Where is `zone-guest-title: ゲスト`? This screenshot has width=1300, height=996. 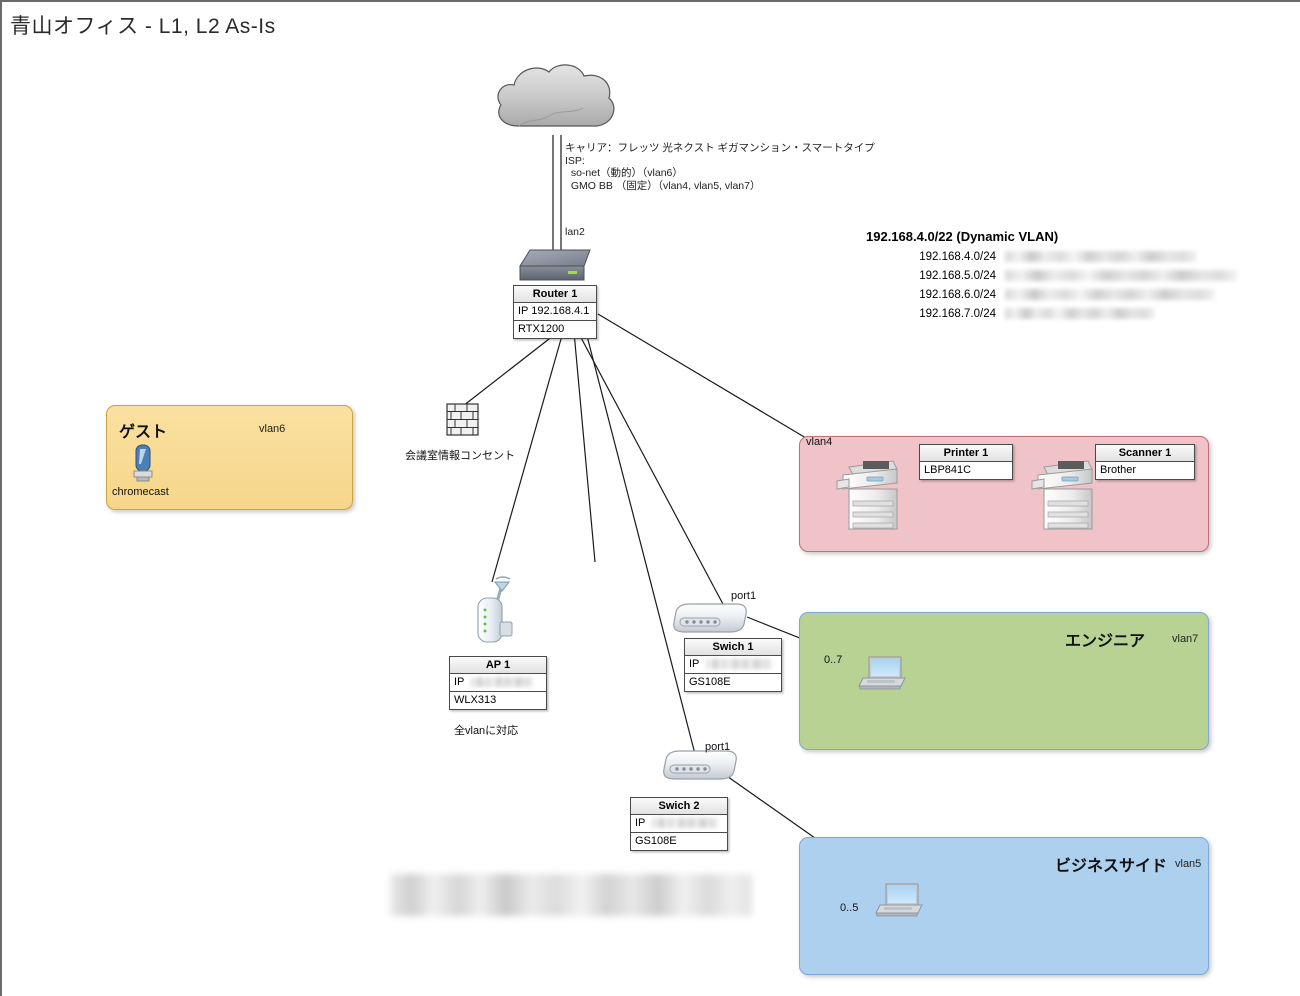 zone-guest-title: ゲスト is located at coordinates (143, 432).